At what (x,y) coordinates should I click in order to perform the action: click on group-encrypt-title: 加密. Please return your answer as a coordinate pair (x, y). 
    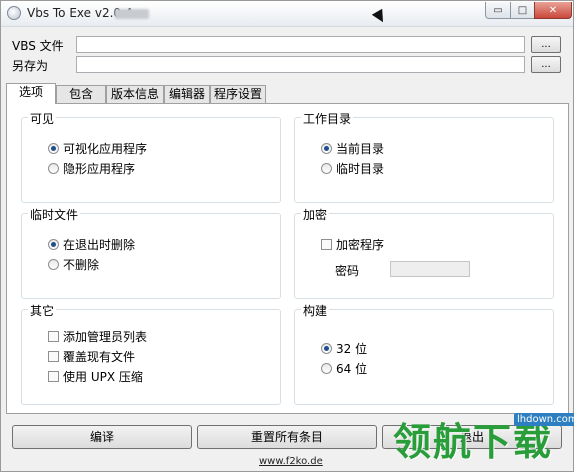
    Looking at the image, I should click on (315, 214).